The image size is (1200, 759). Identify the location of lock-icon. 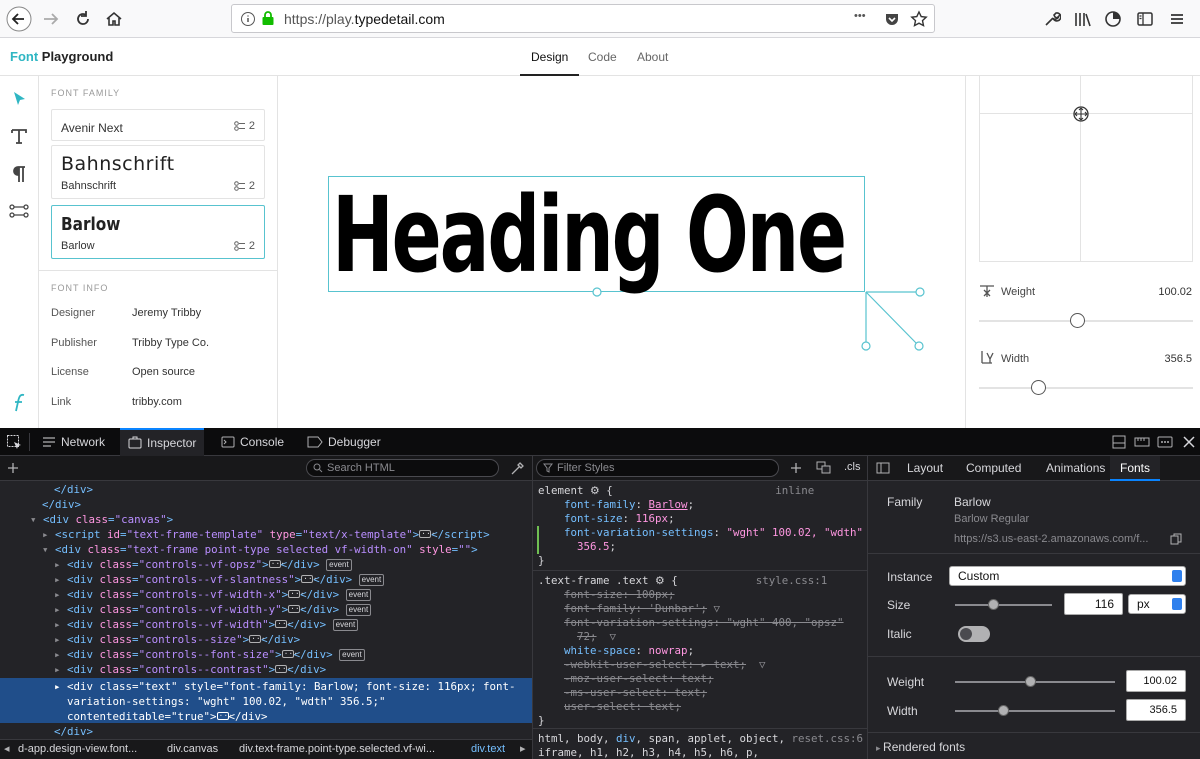
(268, 18).